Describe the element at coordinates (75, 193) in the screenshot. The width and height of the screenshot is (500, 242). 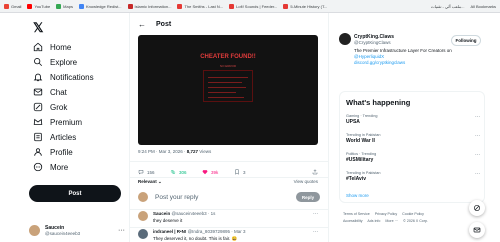
I see `post-button: Post` at that location.